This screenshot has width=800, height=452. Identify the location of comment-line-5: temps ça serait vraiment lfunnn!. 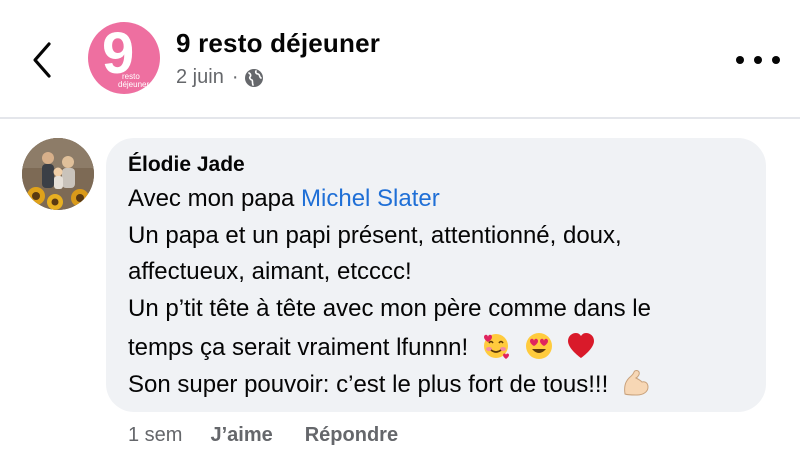
(362, 346).